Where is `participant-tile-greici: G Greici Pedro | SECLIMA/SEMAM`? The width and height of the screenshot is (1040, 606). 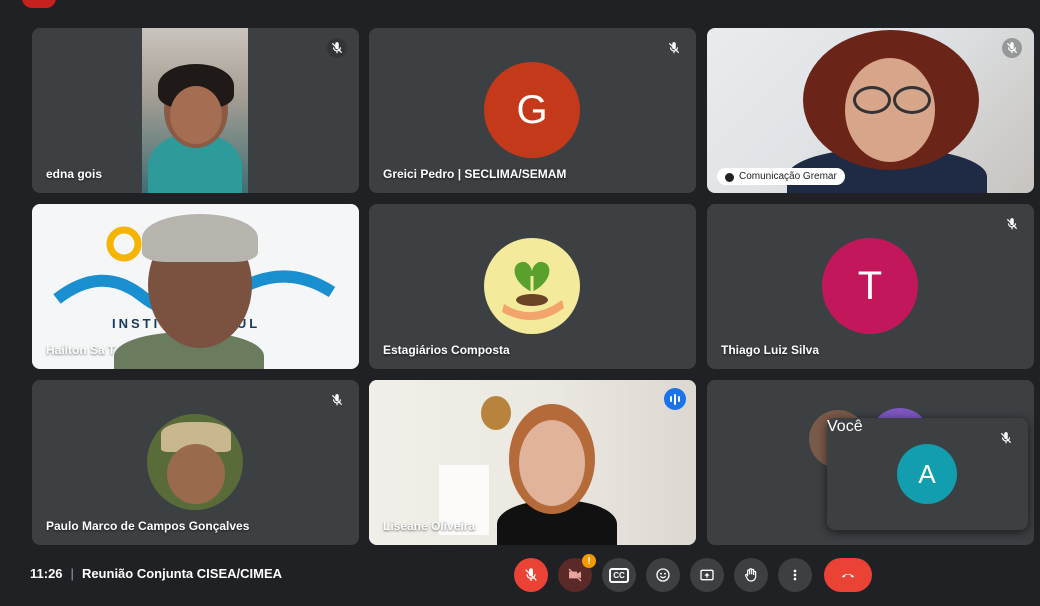
participant-tile-greici: G Greici Pedro | SECLIMA/SEMAM is located at coordinates (532, 110).